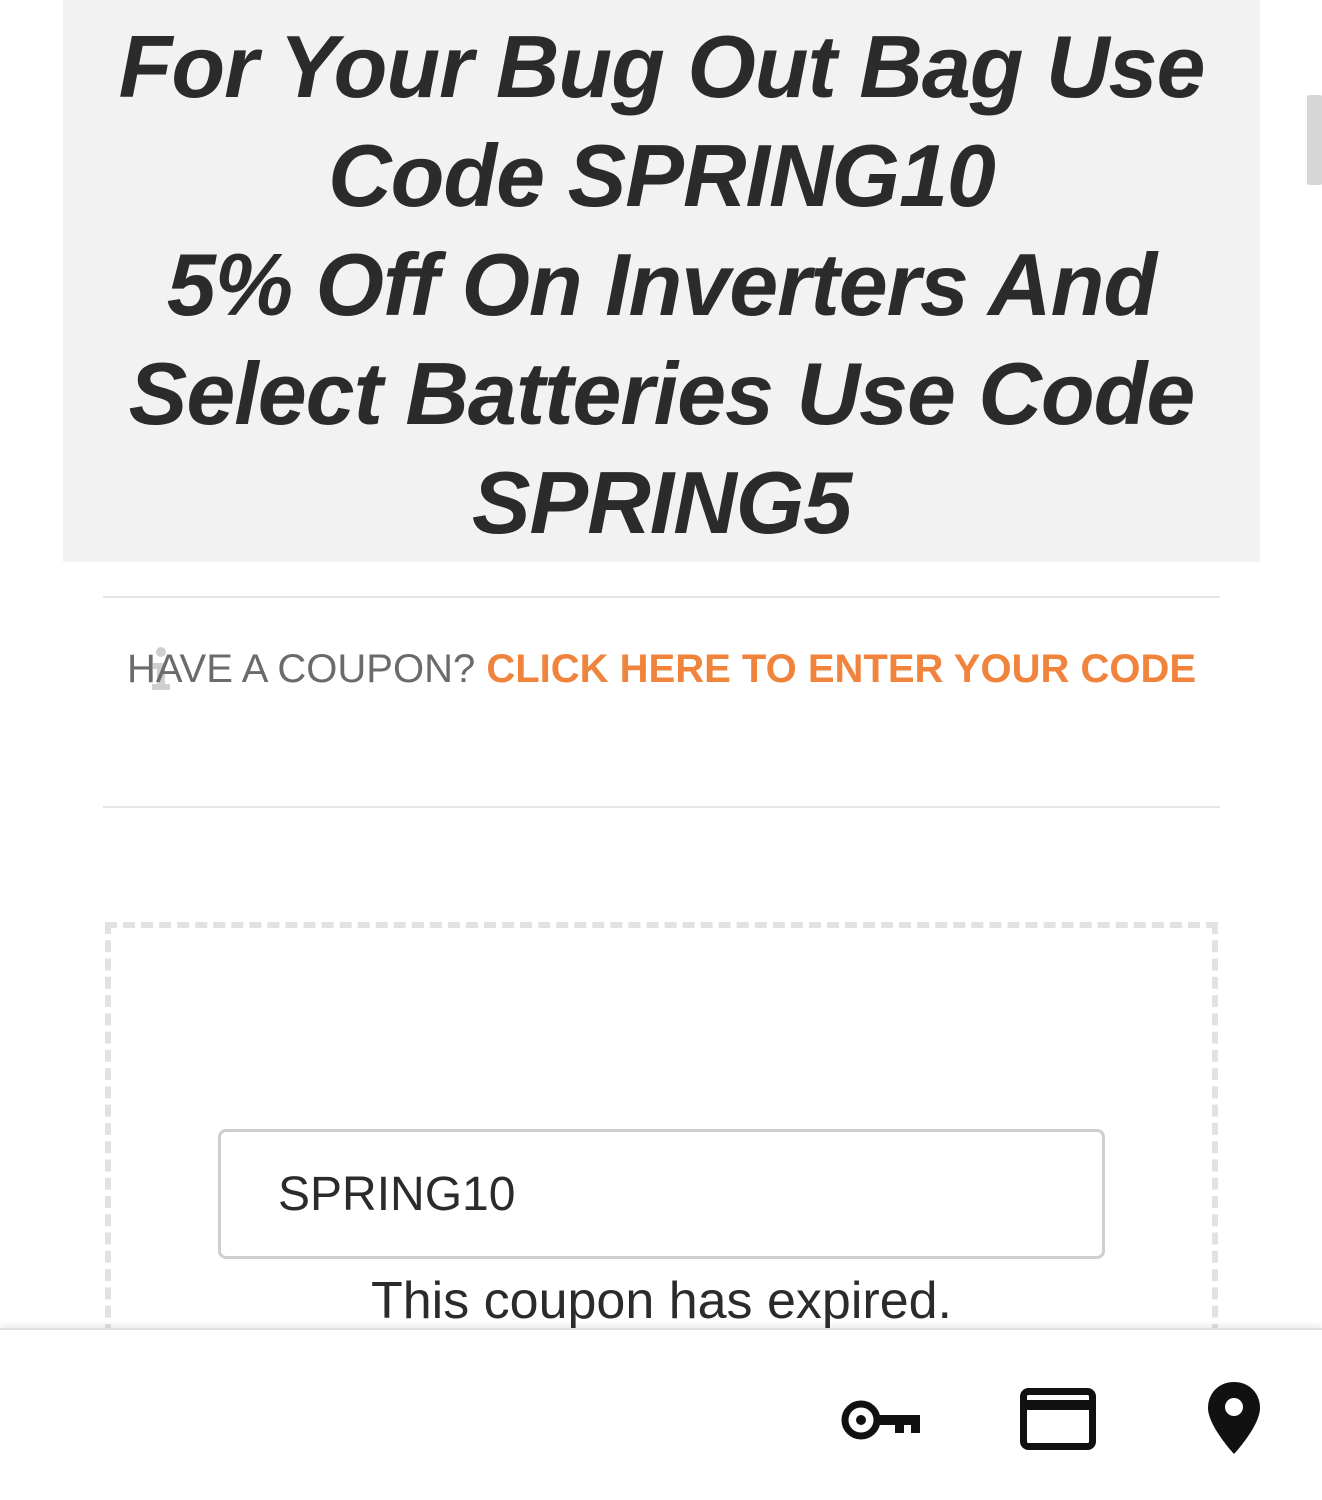 This screenshot has height=1500, width=1322. What do you see at coordinates (1314, 140) in the screenshot?
I see `scrollbar-thumb` at bounding box center [1314, 140].